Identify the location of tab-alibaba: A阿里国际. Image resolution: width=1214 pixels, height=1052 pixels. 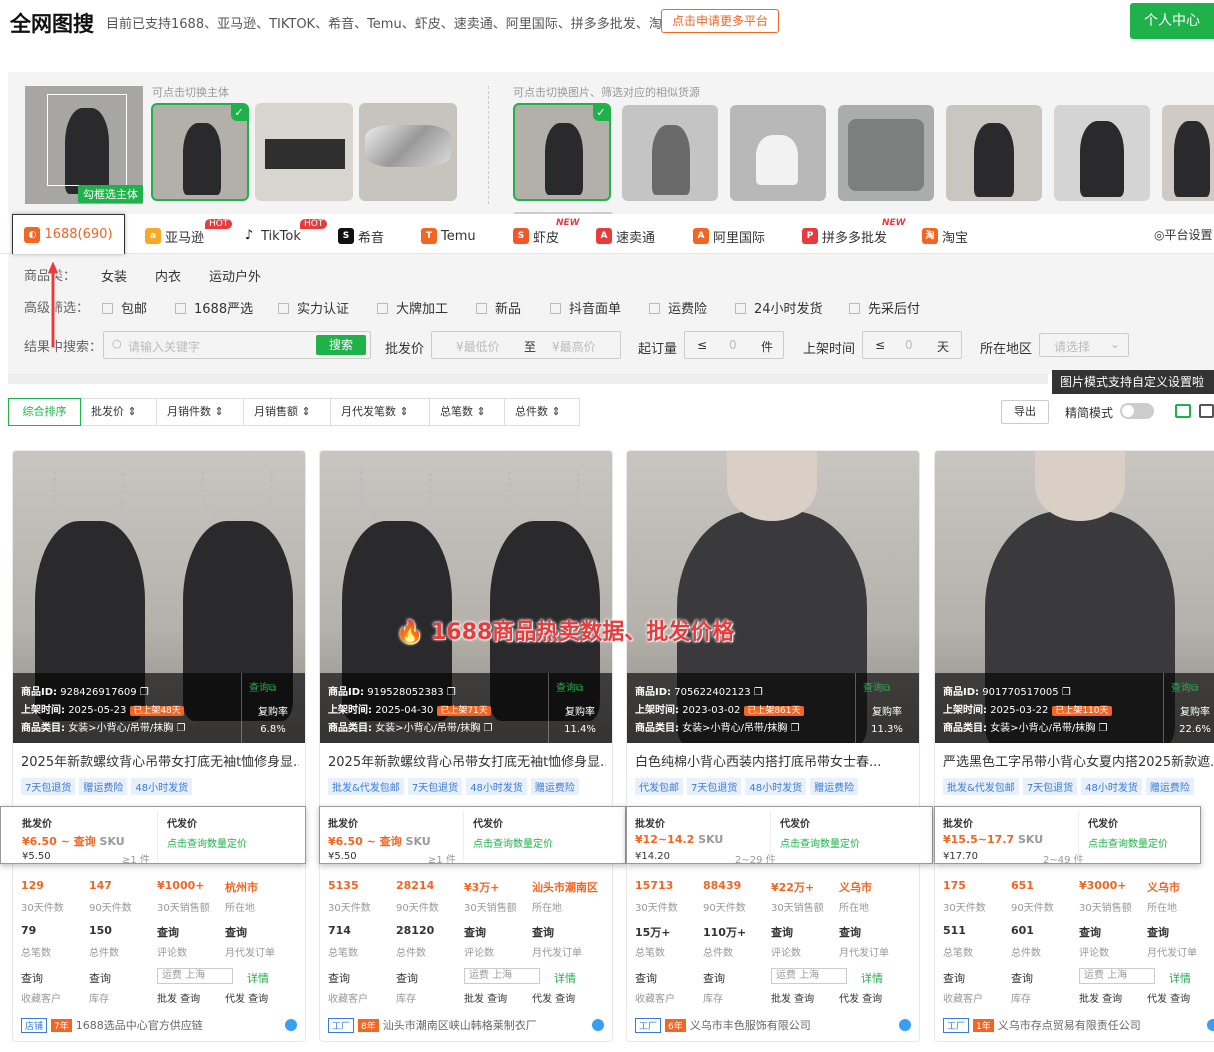
(729, 236).